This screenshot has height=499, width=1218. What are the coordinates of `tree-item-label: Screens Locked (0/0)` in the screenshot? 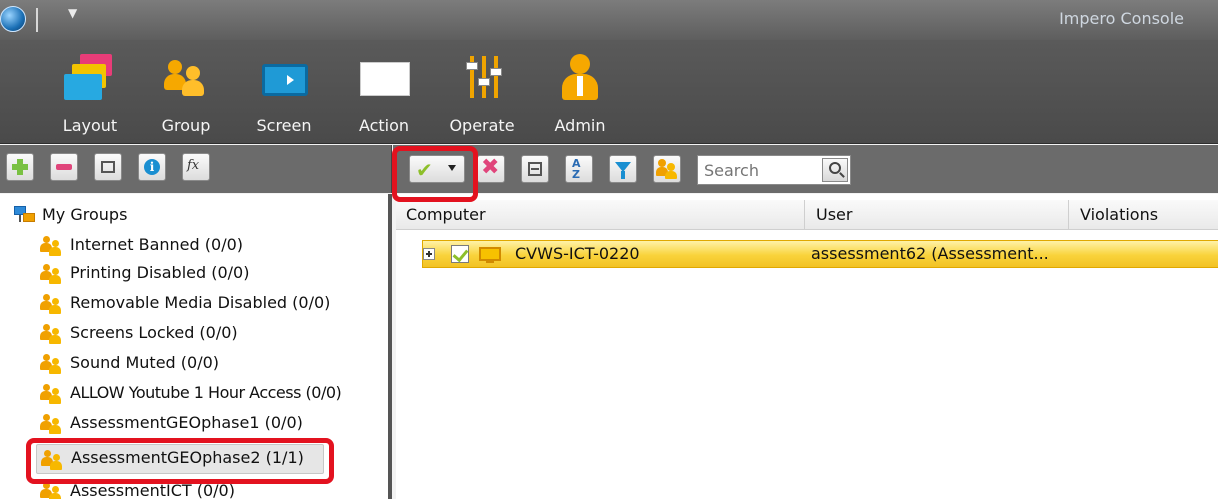 It's located at (154, 332).